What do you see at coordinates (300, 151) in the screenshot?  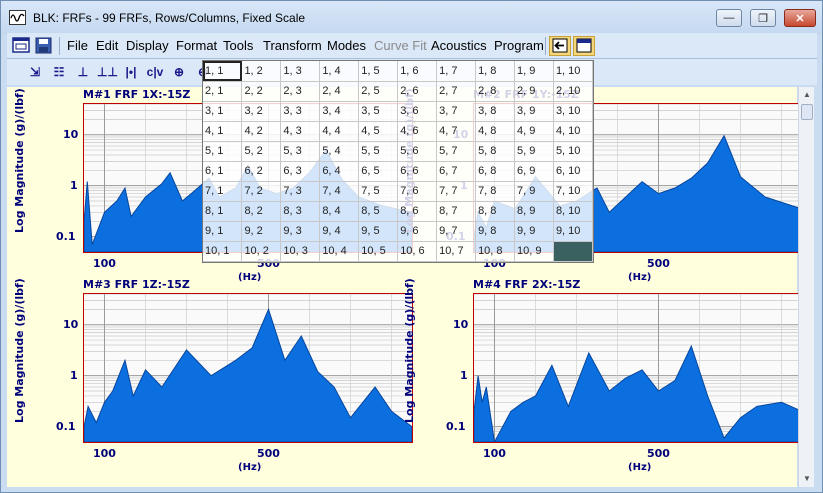 I see `grid-cell: 5, 3` at bounding box center [300, 151].